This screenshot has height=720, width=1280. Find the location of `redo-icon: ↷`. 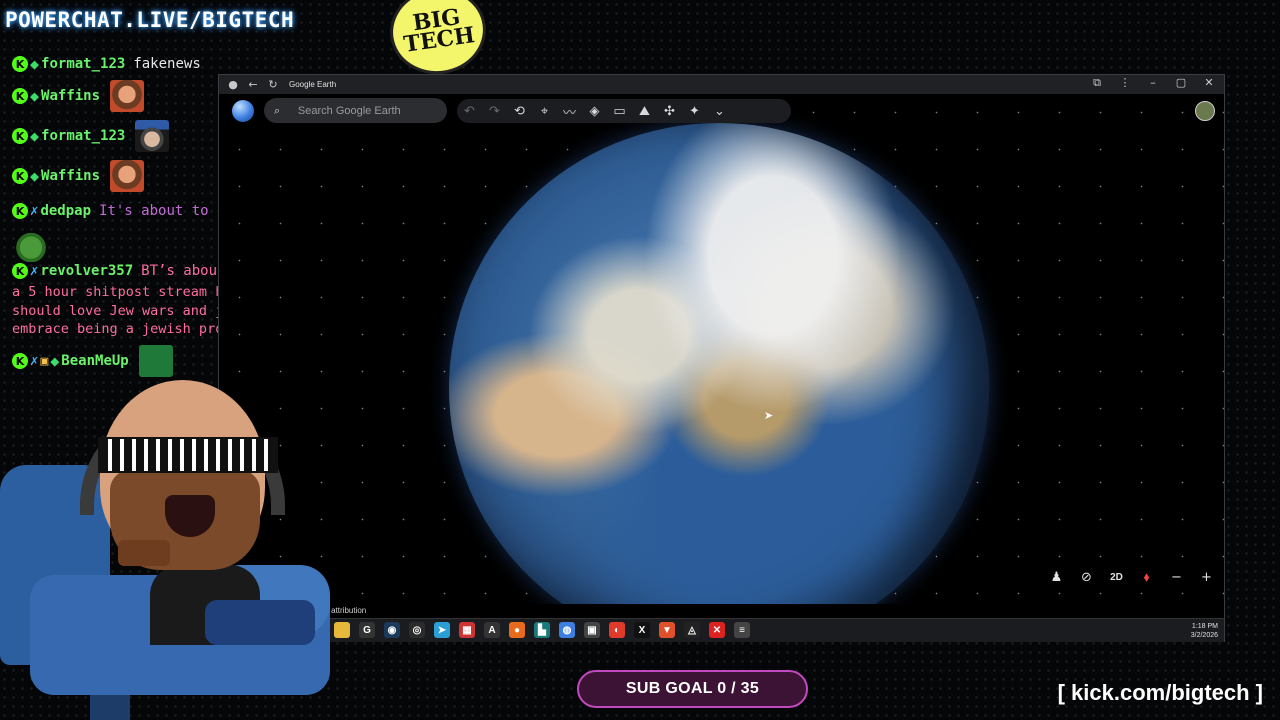

redo-icon: ↷ is located at coordinates (494, 111).